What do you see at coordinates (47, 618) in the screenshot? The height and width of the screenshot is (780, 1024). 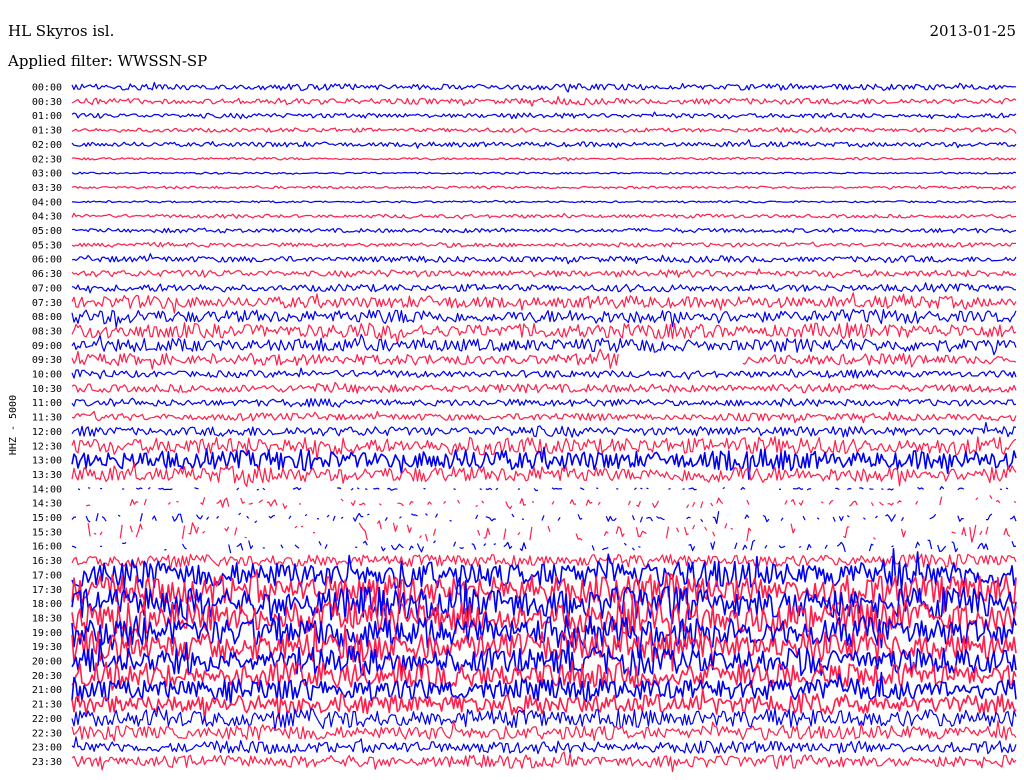 I see `time-tick-label: 18:30` at bounding box center [47, 618].